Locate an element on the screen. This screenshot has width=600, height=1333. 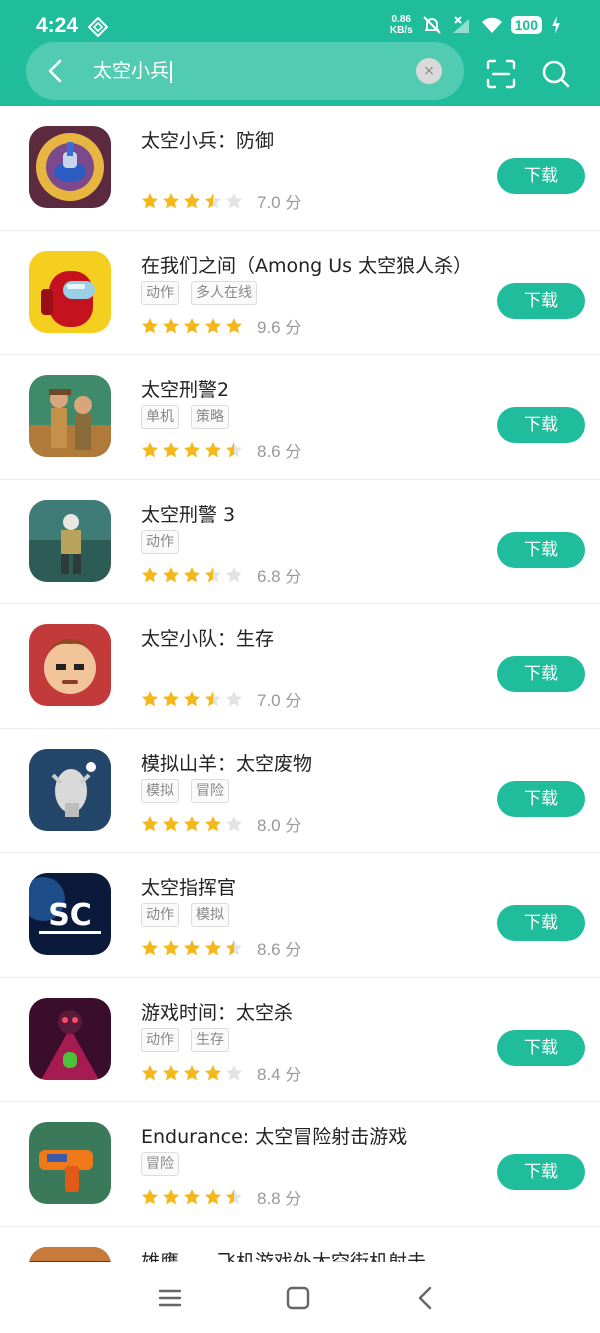
app-score: 8.8 分 is located at coordinates (279, 1197).